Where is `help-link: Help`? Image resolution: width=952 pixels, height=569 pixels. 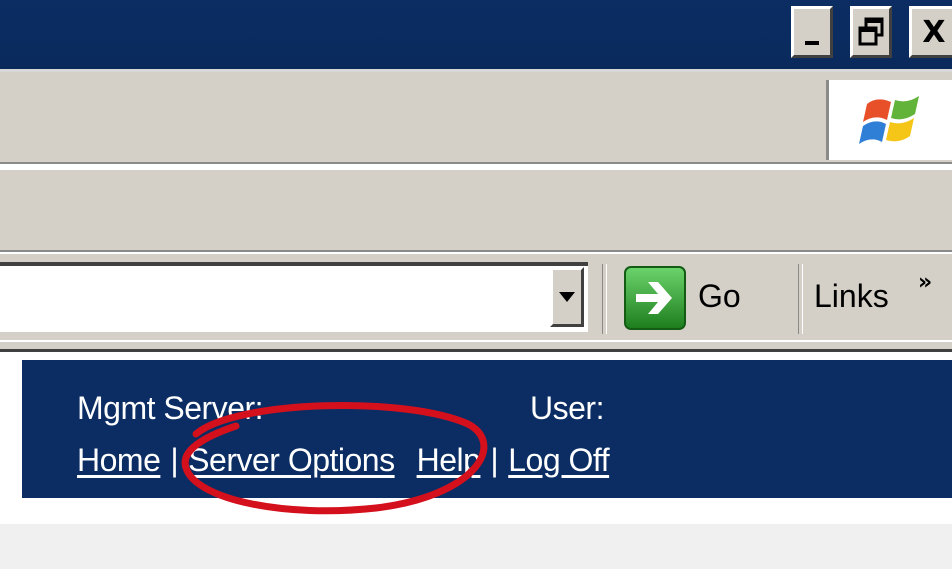
help-link: Help is located at coordinates (449, 460).